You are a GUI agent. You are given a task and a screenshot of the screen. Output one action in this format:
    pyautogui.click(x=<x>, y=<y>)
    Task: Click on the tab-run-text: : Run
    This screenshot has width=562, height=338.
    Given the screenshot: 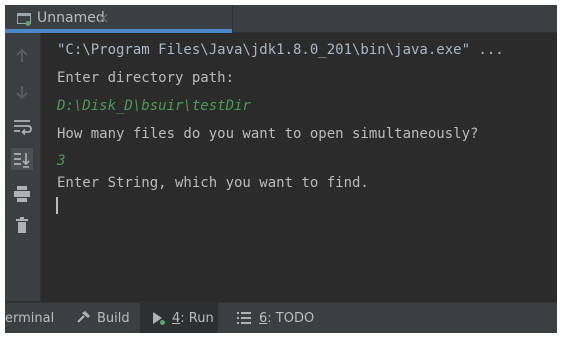 What is the action you would take?
    pyautogui.click(x=197, y=318)
    